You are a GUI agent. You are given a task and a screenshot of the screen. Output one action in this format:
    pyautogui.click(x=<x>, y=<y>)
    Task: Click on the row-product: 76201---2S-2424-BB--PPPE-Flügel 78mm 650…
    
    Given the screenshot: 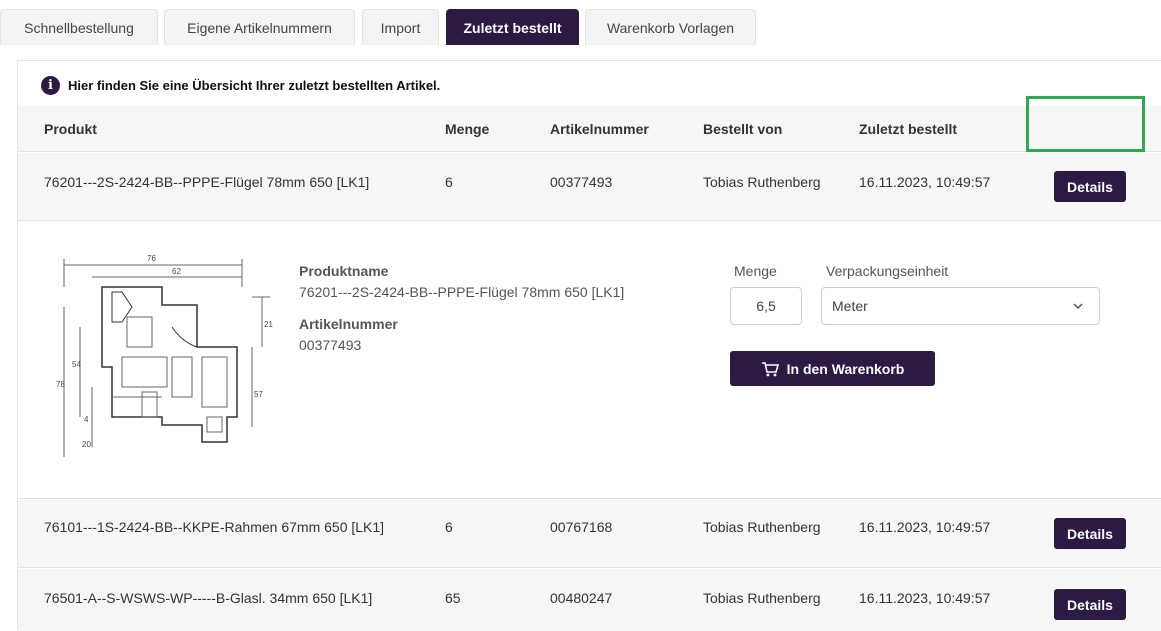 What is the action you would take?
    pyautogui.click(x=207, y=182)
    